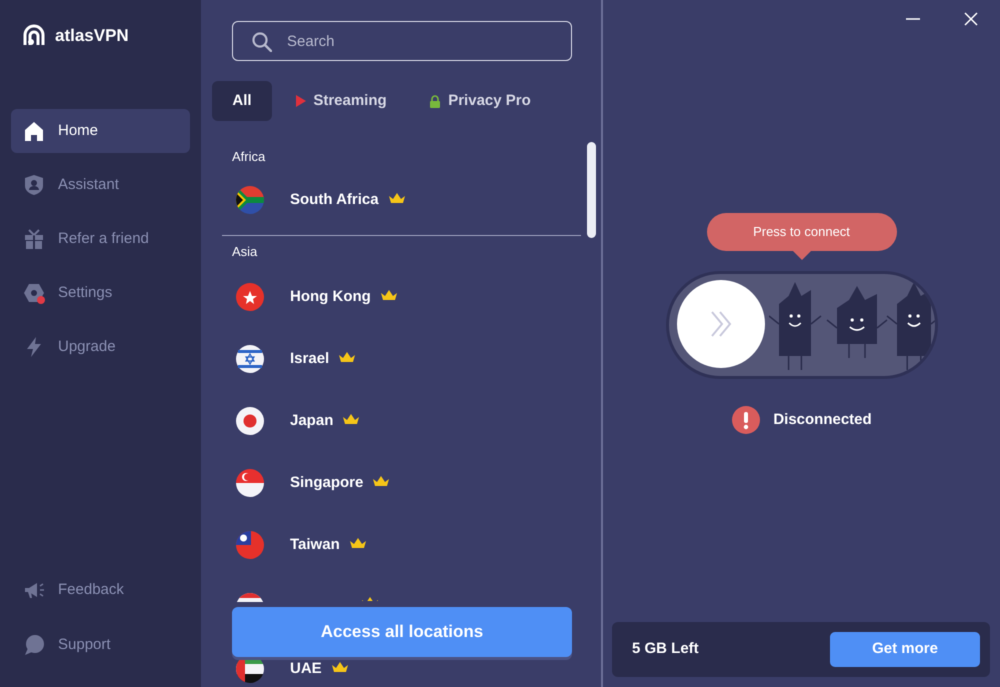 The height and width of the screenshot is (687, 1000). What do you see at coordinates (334, 200) in the screenshot?
I see `location-name: South Africa` at bounding box center [334, 200].